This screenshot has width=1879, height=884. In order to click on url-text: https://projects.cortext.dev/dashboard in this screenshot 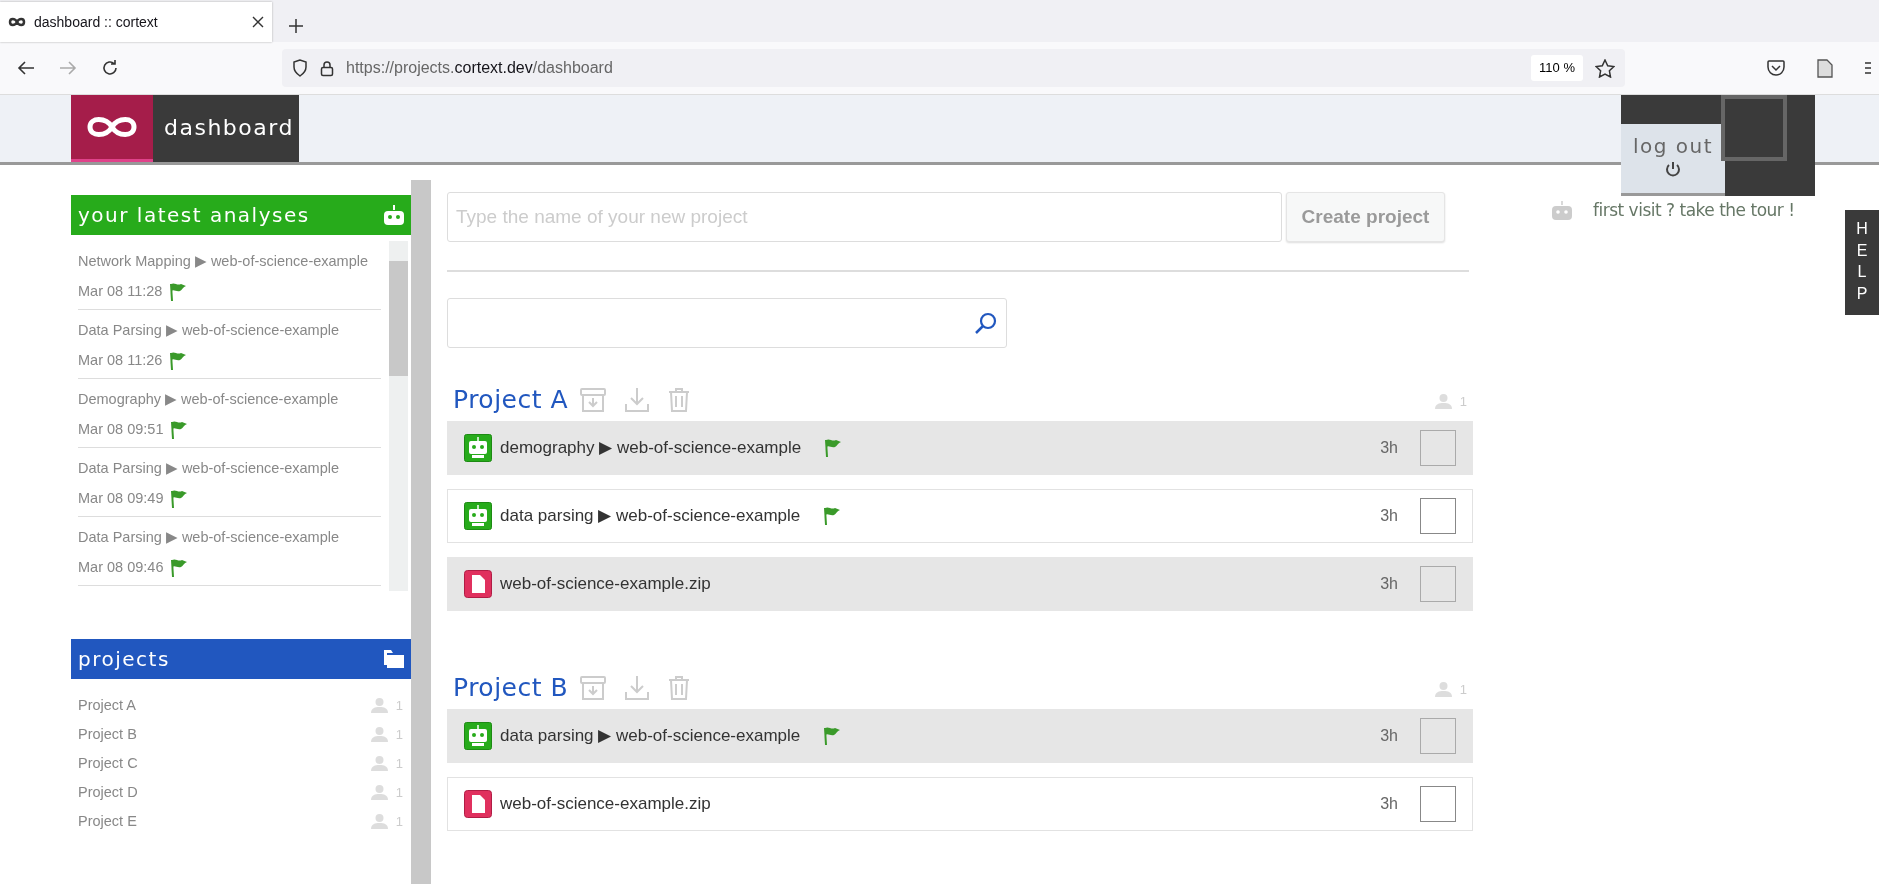, I will do `click(480, 68)`.